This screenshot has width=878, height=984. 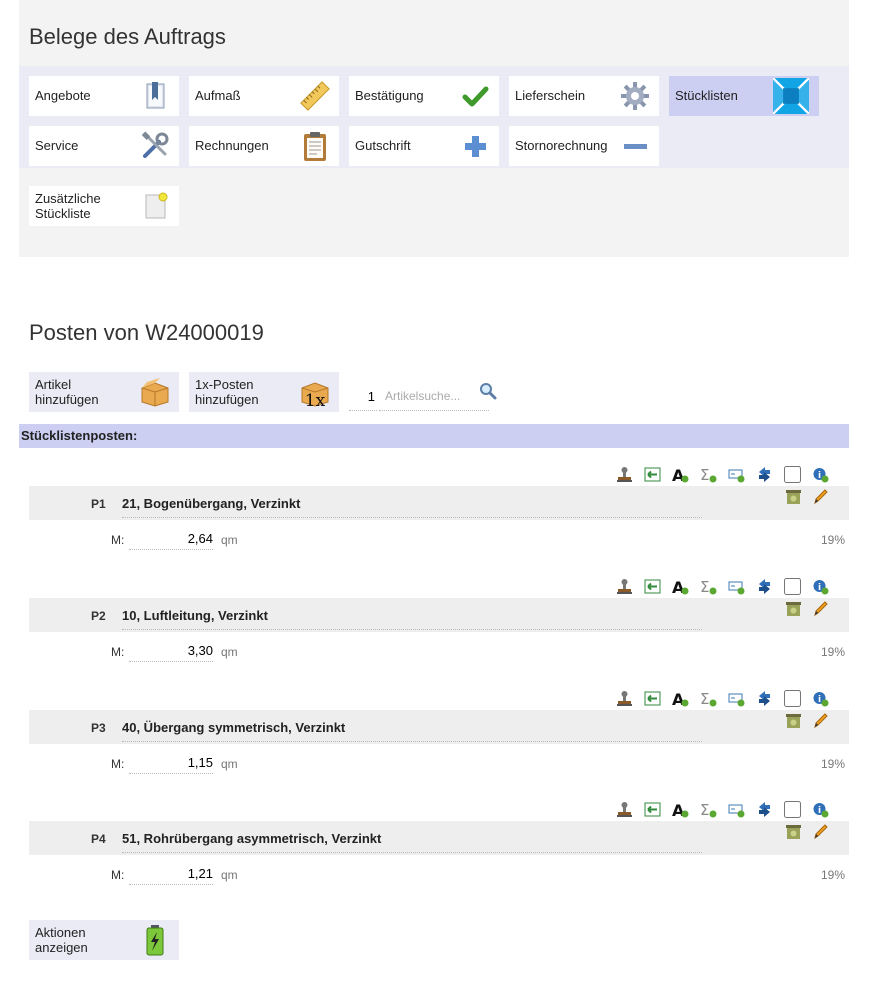 I want to click on add-once-label: 1x-Posten hinzufügen, so click(x=227, y=392).